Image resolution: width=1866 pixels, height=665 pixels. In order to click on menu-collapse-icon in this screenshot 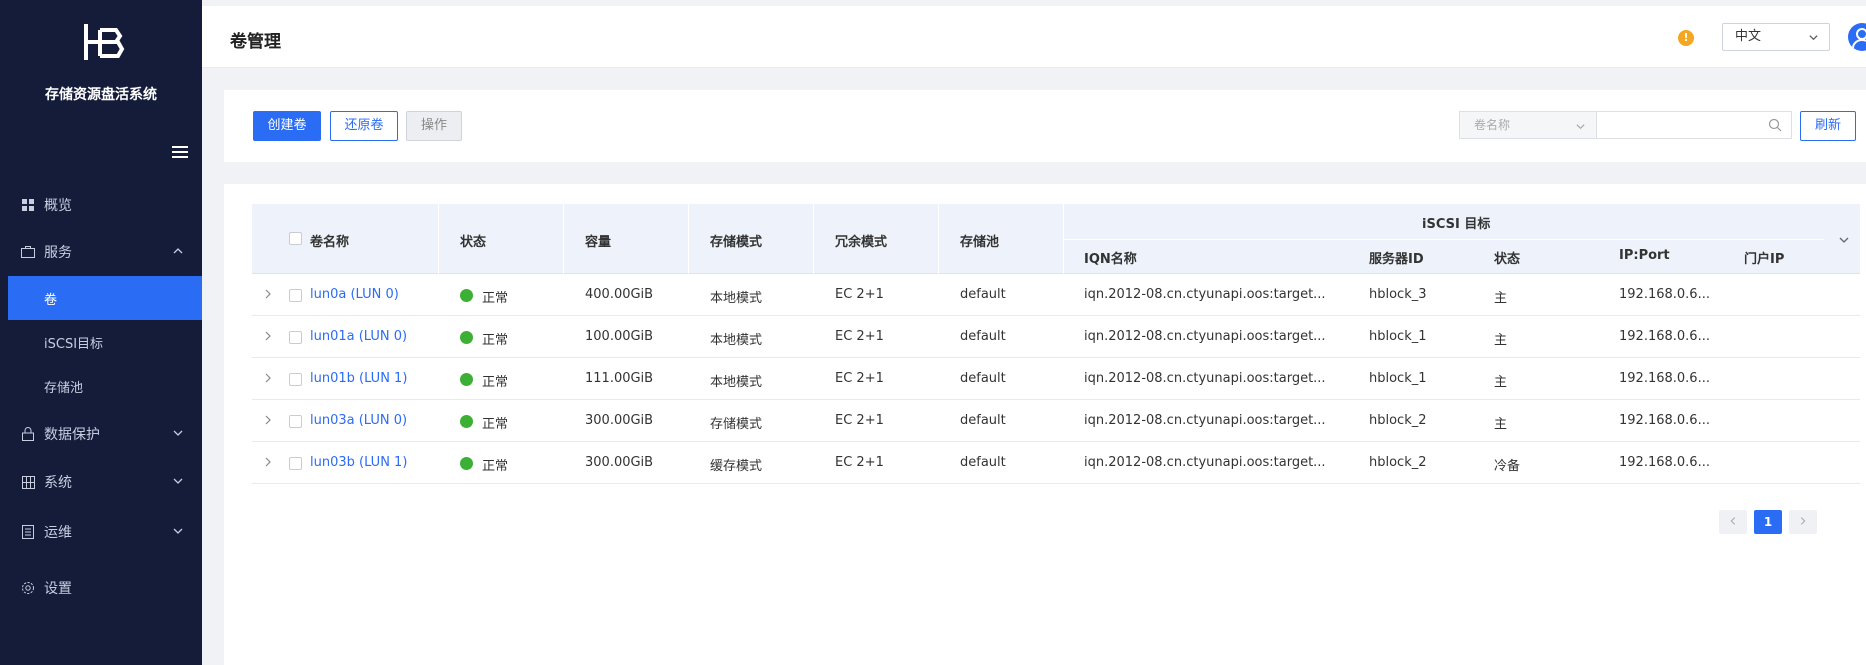, I will do `click(180, 152)`.